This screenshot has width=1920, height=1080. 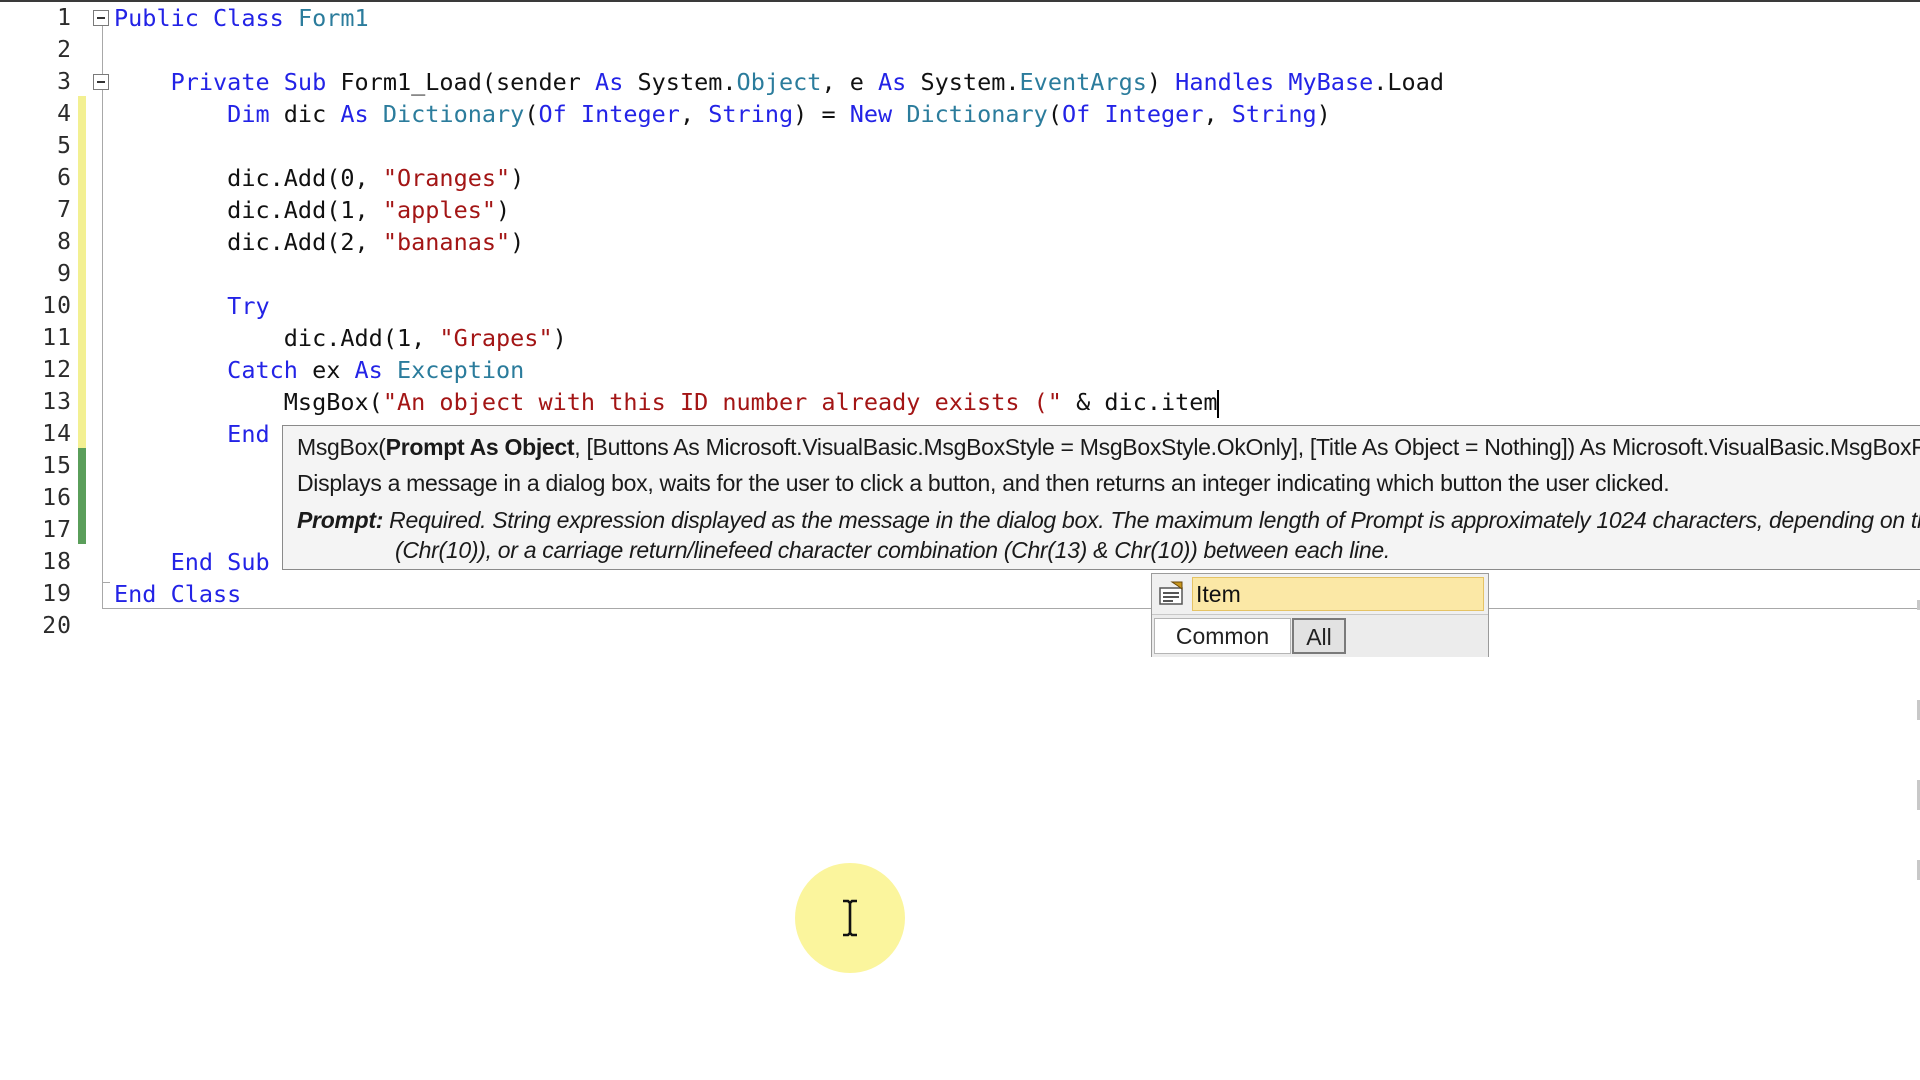 I want to click on line-number: 16, so click(x=57, y=498).